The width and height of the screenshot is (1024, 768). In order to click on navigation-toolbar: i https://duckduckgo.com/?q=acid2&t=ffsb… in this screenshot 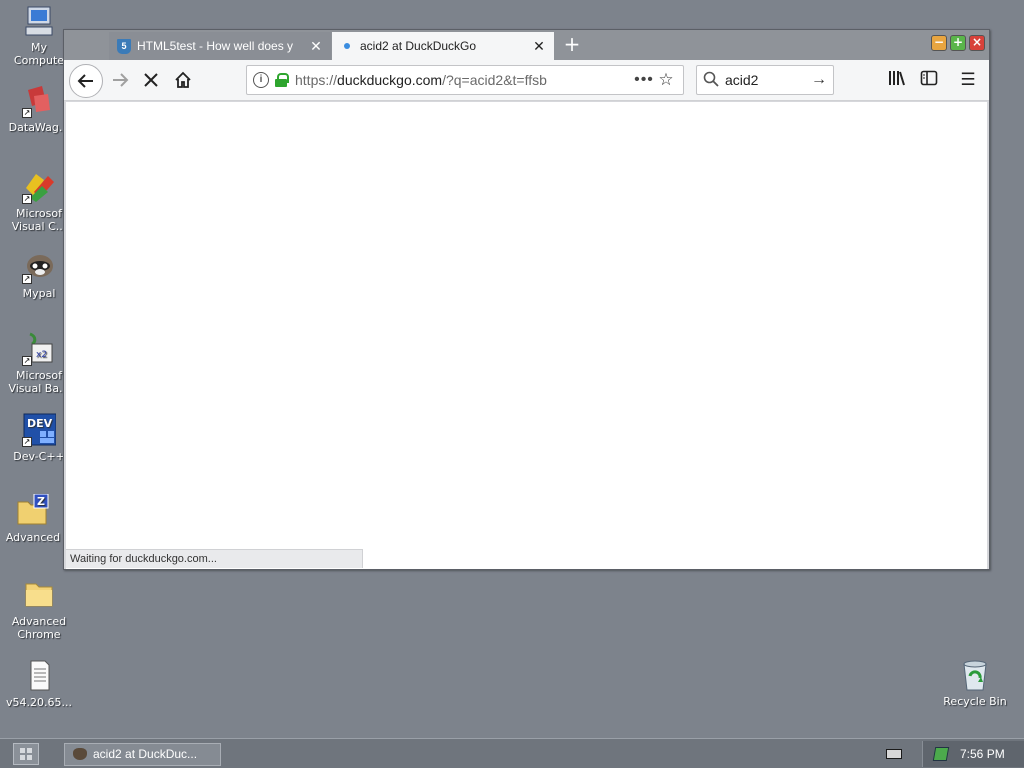, I will do `click(526, 80)`.